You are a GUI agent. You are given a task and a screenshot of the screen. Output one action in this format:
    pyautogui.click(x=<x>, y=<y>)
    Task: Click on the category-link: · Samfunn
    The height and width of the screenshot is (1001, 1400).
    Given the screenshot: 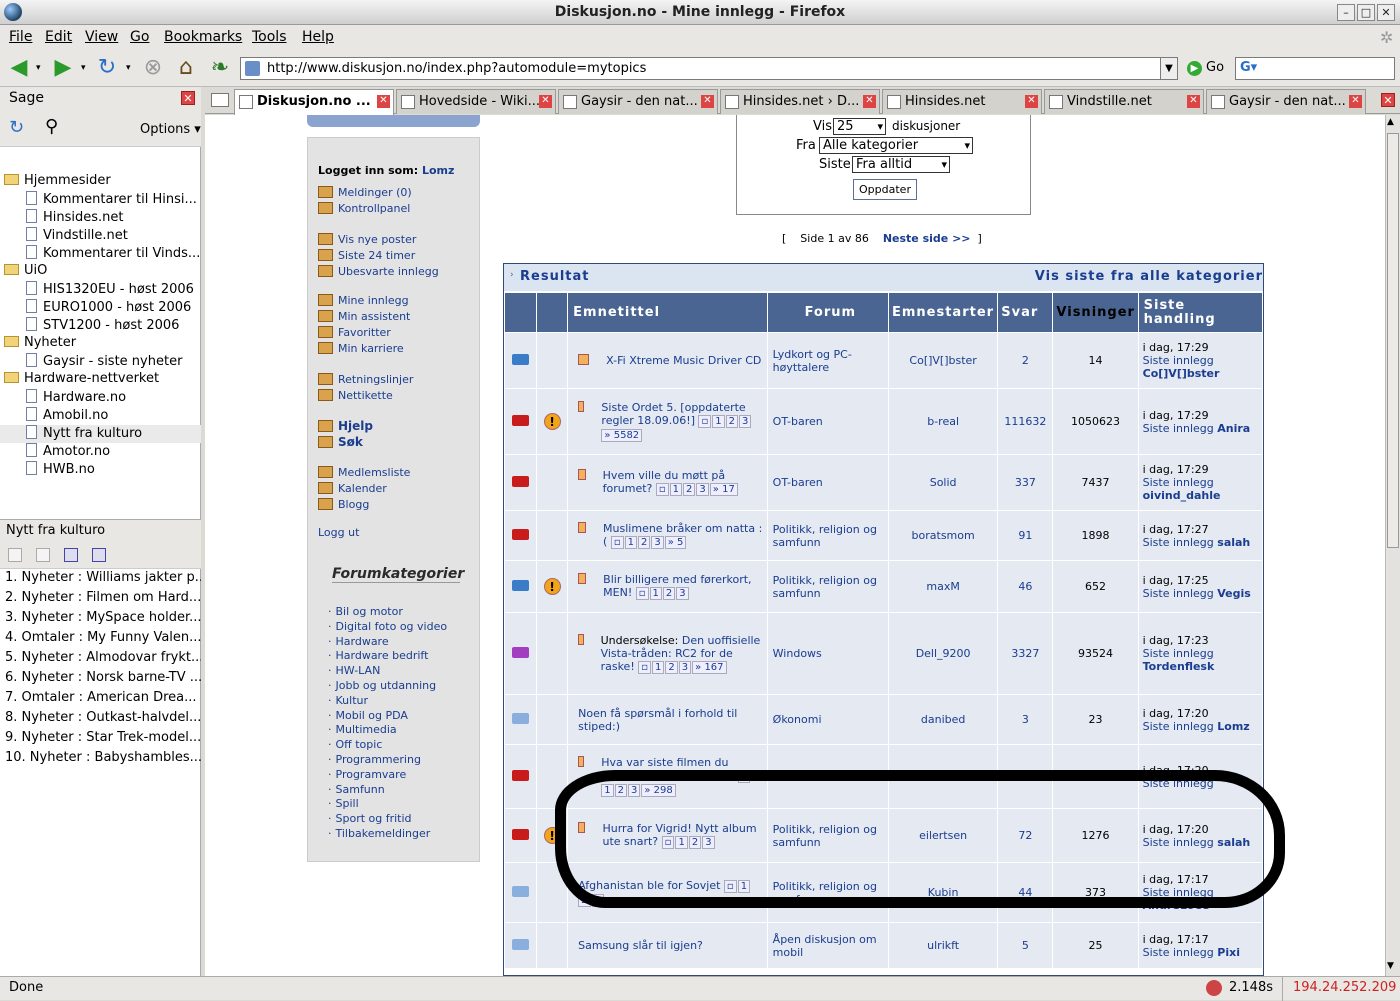 What is the action you would take?
    pyautogui.click(x=356, y=789)
    